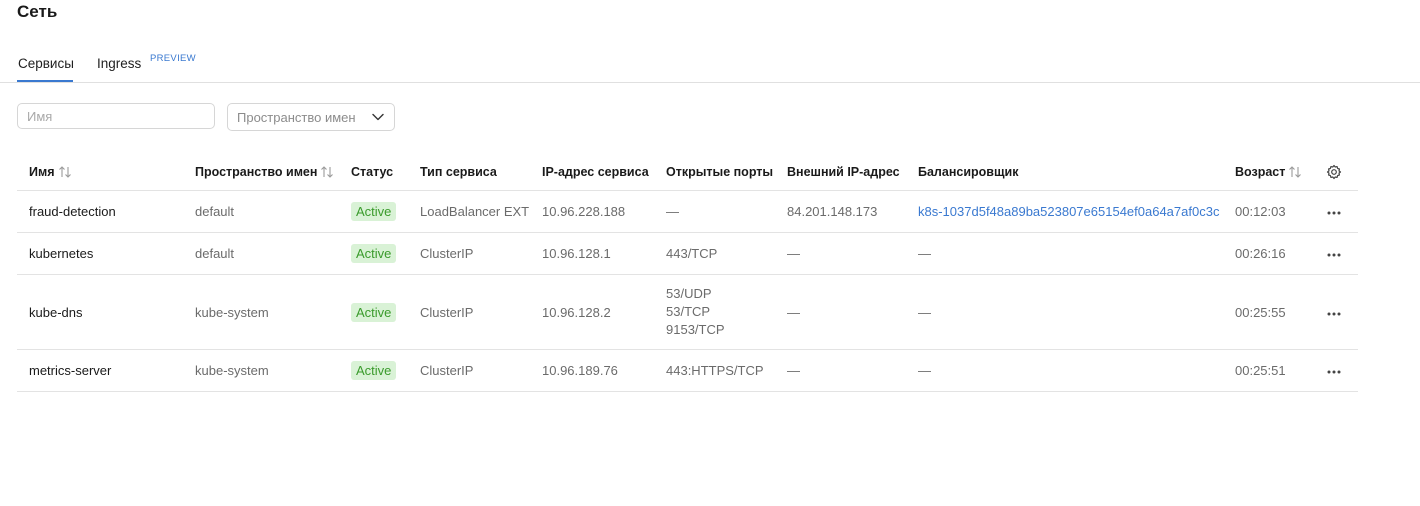 Image resolution: width=1420 pixels, height=506 pixels. I want to click on column-header-status: Статус, so click(373, 172).